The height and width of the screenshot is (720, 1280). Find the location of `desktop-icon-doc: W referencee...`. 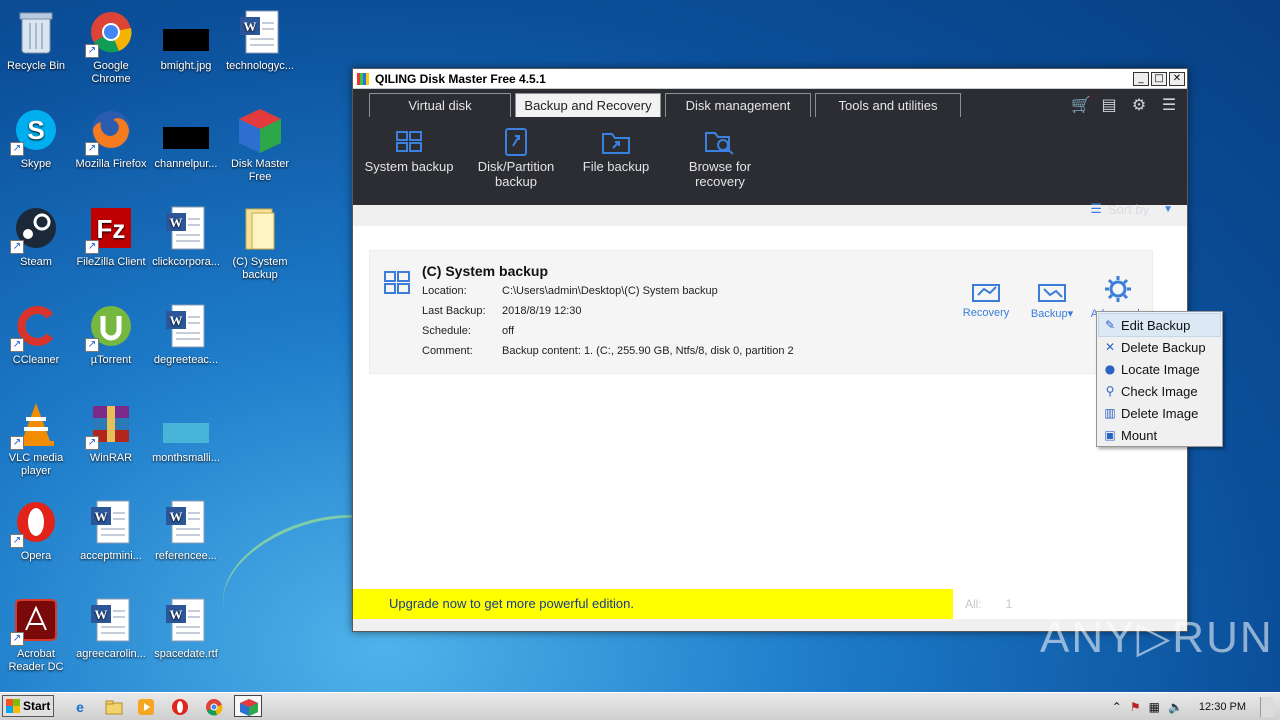

desktop-icon-doc: W referencee... is located at coordinates (186, 530).